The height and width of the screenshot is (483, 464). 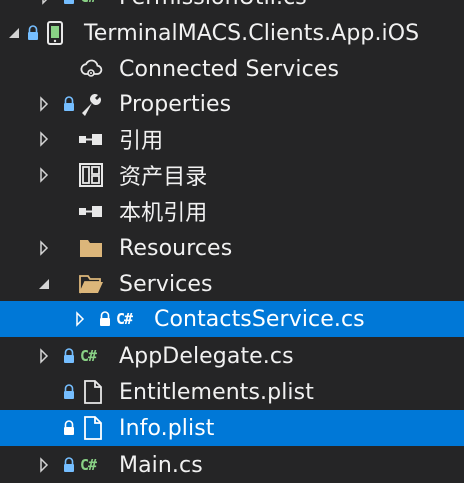 I want to click on project-label: TerminalMACS.Clients.App.iOS, so click(x=252, y=33).